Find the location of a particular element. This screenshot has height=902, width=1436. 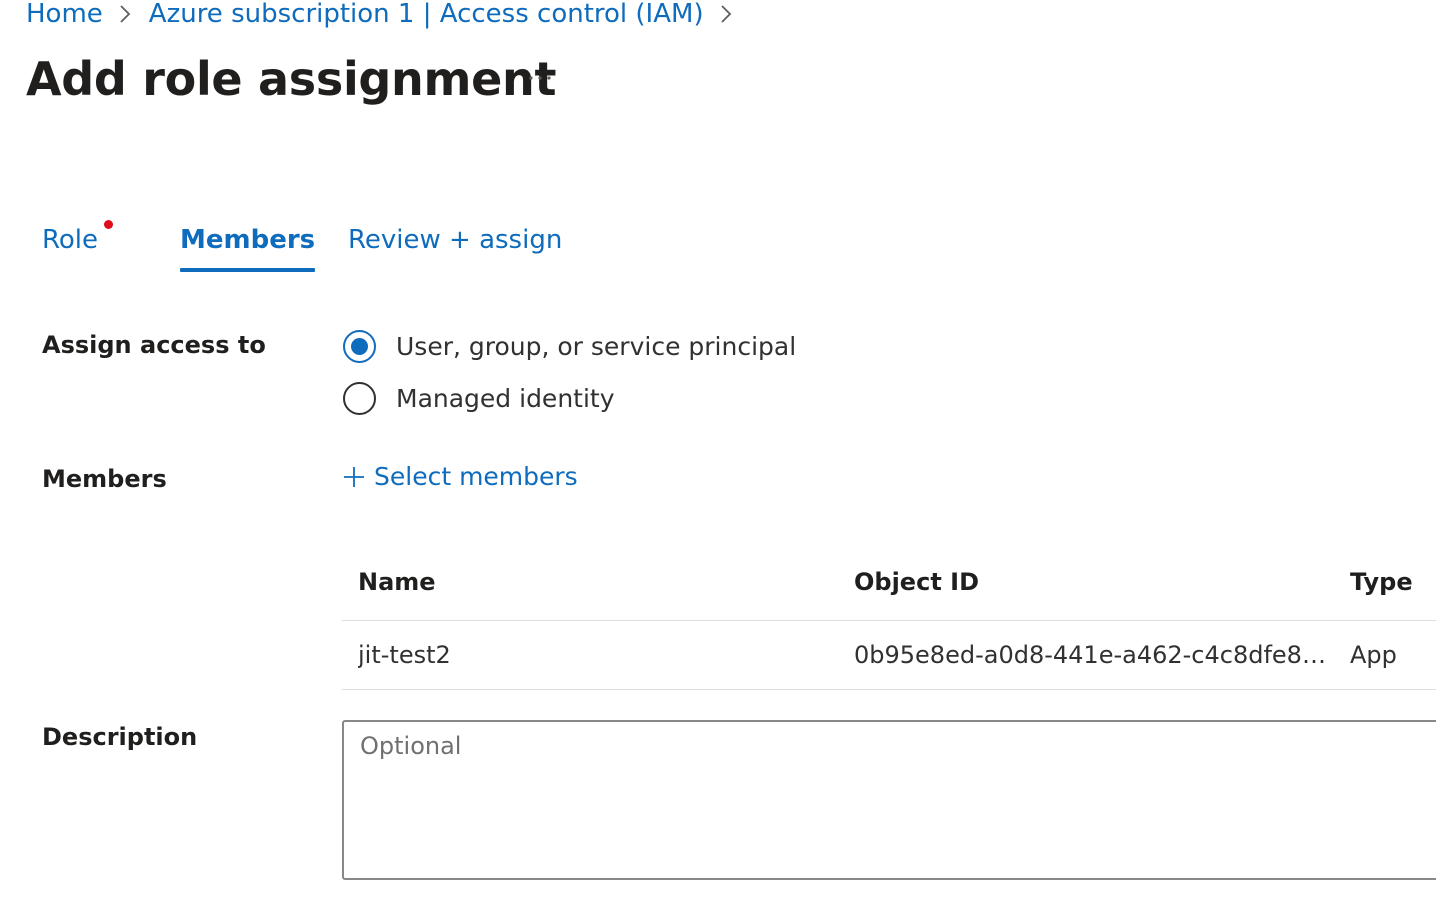

radio-label-user-group-sp: User, group, or service principal is located at coordinates (596, 346).